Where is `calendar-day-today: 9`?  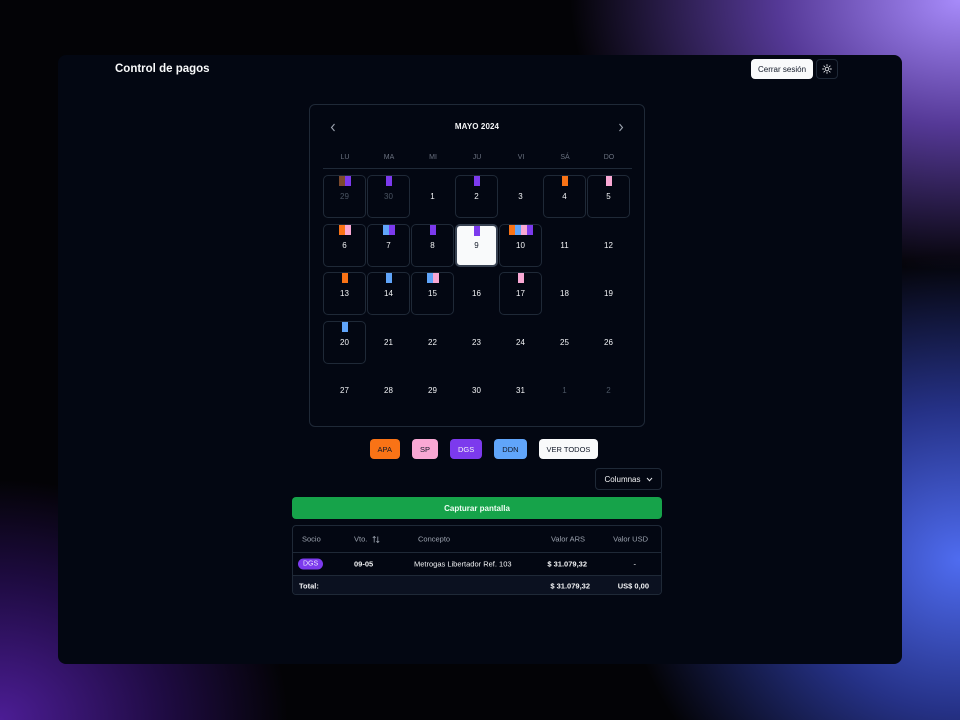 calendar-day-today: 9 is located at coordinates (476, 245).